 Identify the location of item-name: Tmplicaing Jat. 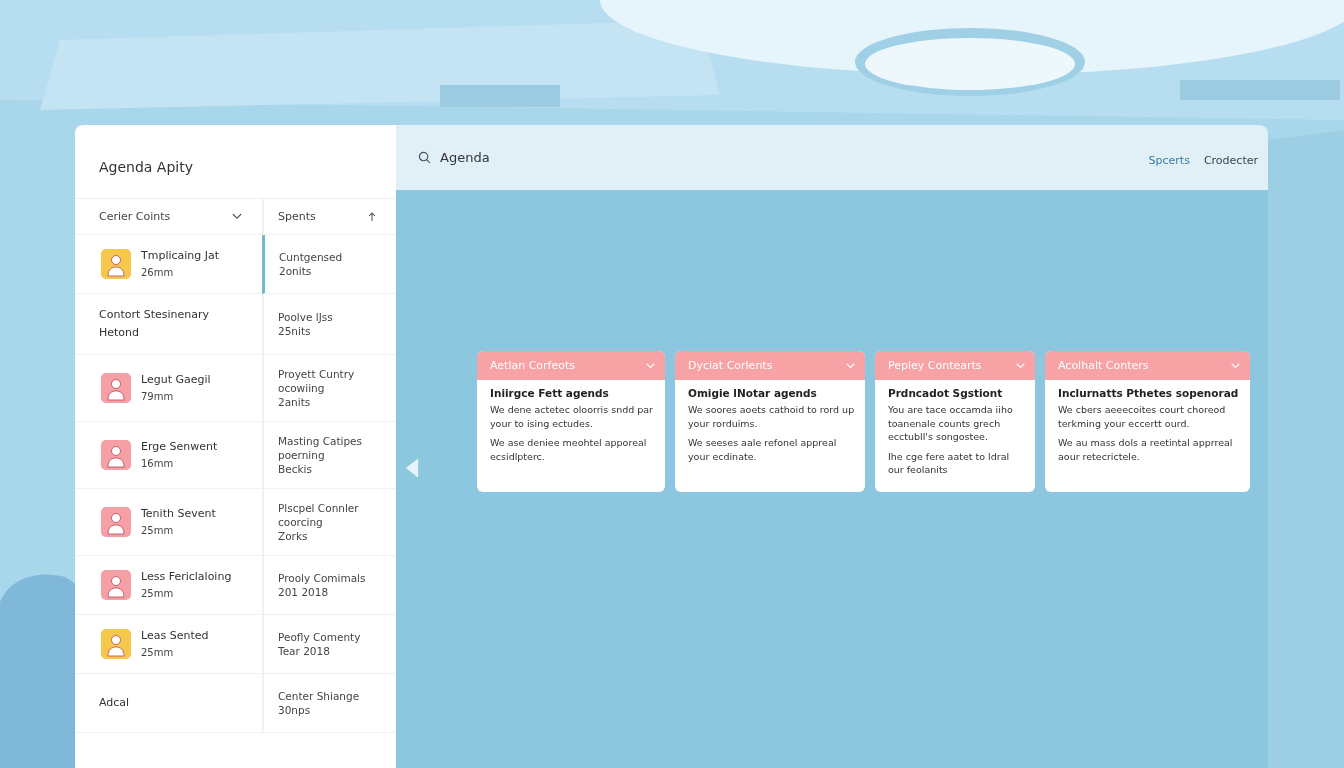
(180, 256).